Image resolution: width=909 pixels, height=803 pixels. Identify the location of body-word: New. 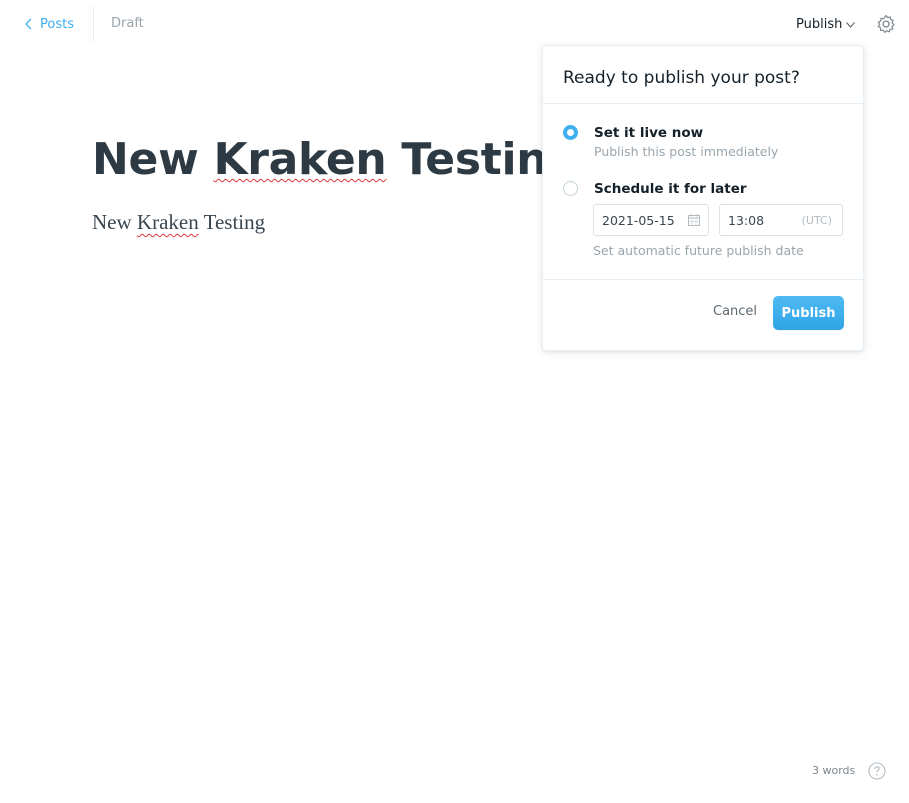
(112, 222).